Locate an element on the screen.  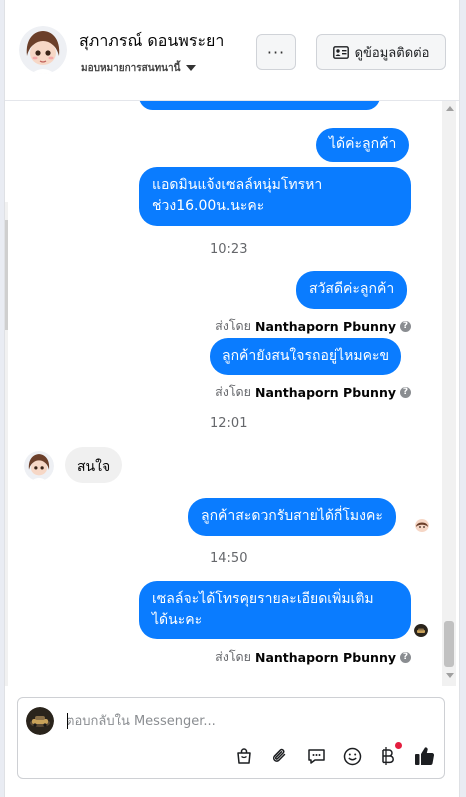
like-button is located at coordinates (424, 756).